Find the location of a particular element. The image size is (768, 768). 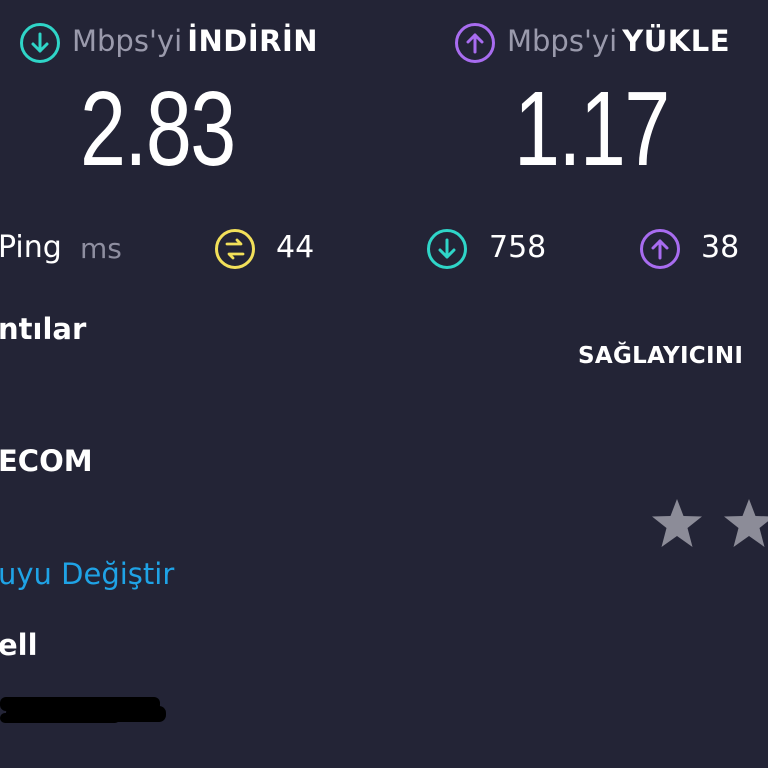

download-header: Mbps'yi İNDİRİN is located at coordinates (195, 41).